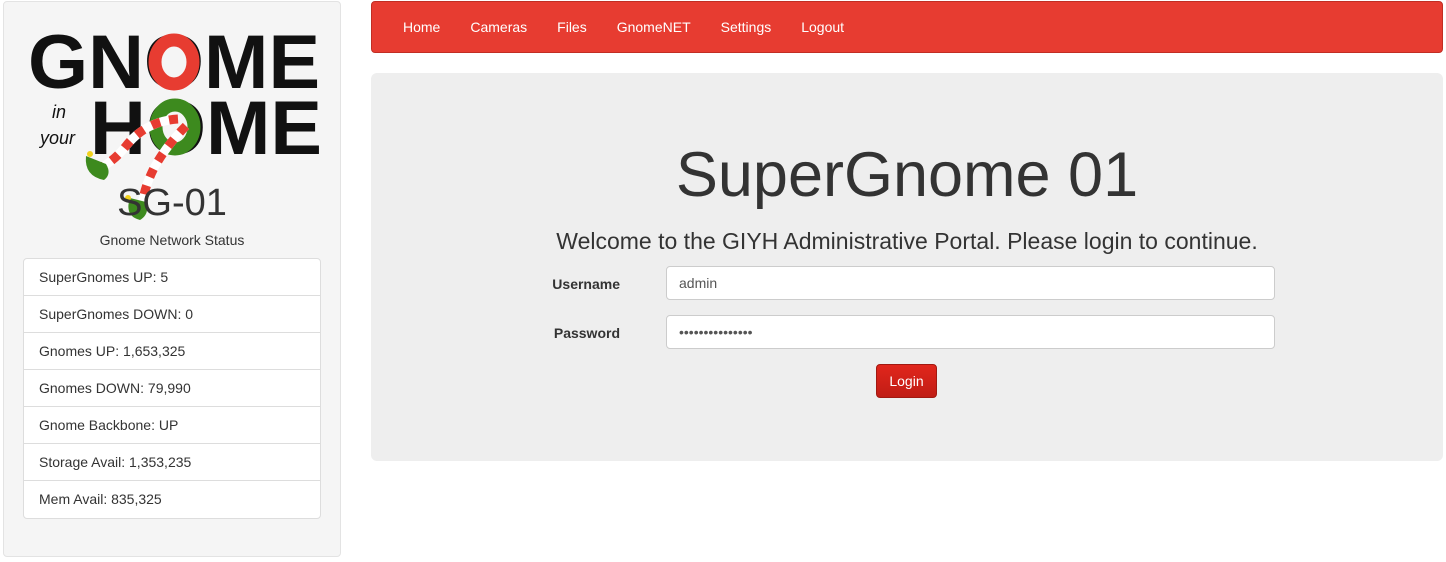  What do you see at coordinates (586, 333) in the screenshot?
I see `password-label: Password` at bounding box center [586, 333].